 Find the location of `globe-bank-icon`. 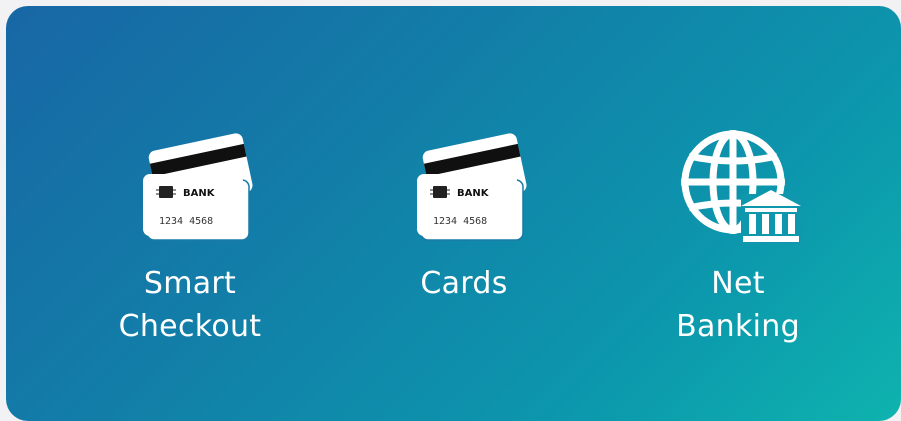

globe-bank-icon is located at coordinates (741, 187).